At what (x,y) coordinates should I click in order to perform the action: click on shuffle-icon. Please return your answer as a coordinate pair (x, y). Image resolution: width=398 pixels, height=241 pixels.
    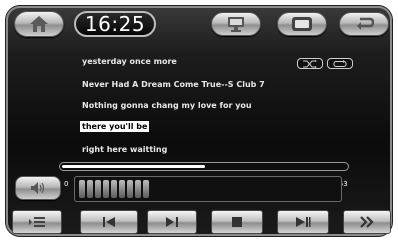
    Looking at the image, I should click on (310, 63).